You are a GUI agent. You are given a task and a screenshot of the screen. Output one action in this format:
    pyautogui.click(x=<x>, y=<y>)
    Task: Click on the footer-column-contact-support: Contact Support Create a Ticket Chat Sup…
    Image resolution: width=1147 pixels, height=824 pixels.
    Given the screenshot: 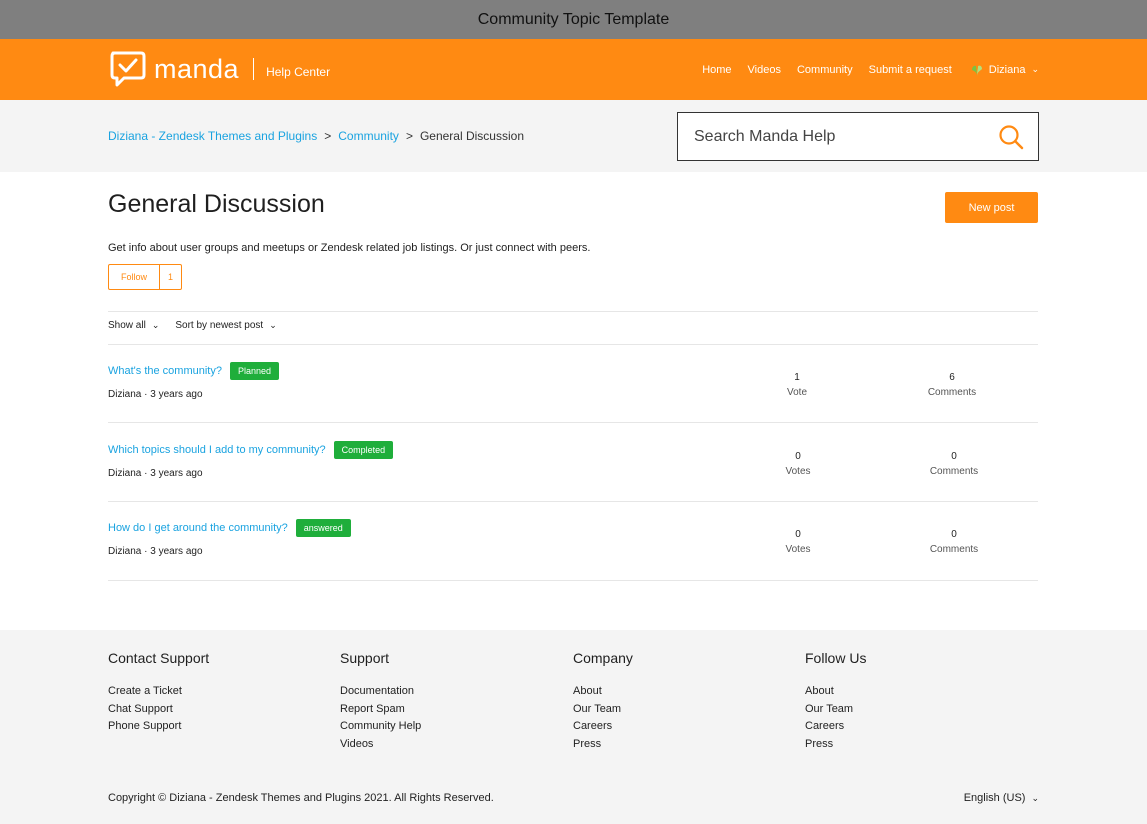 What is the action you would take?
    pyautogui.click(x=158, y=693)
    